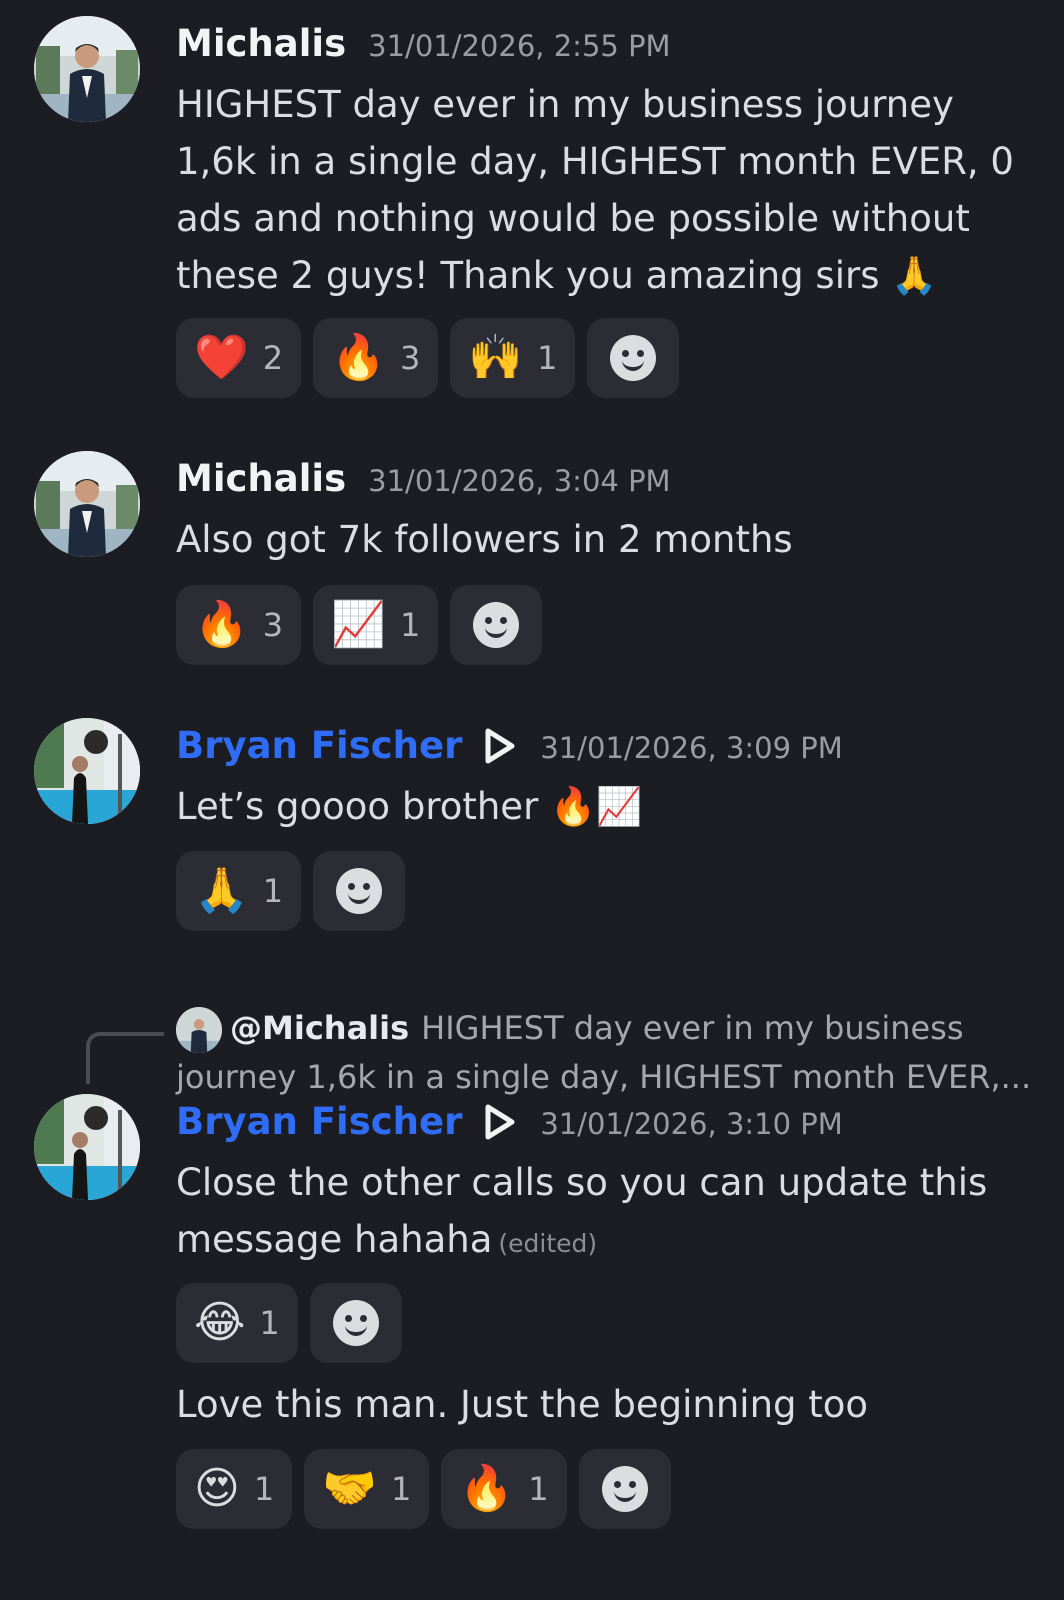  Describe the element at coordinates (548, 1243) in the screenshot. I see `edited-label: (edited)` at that location.